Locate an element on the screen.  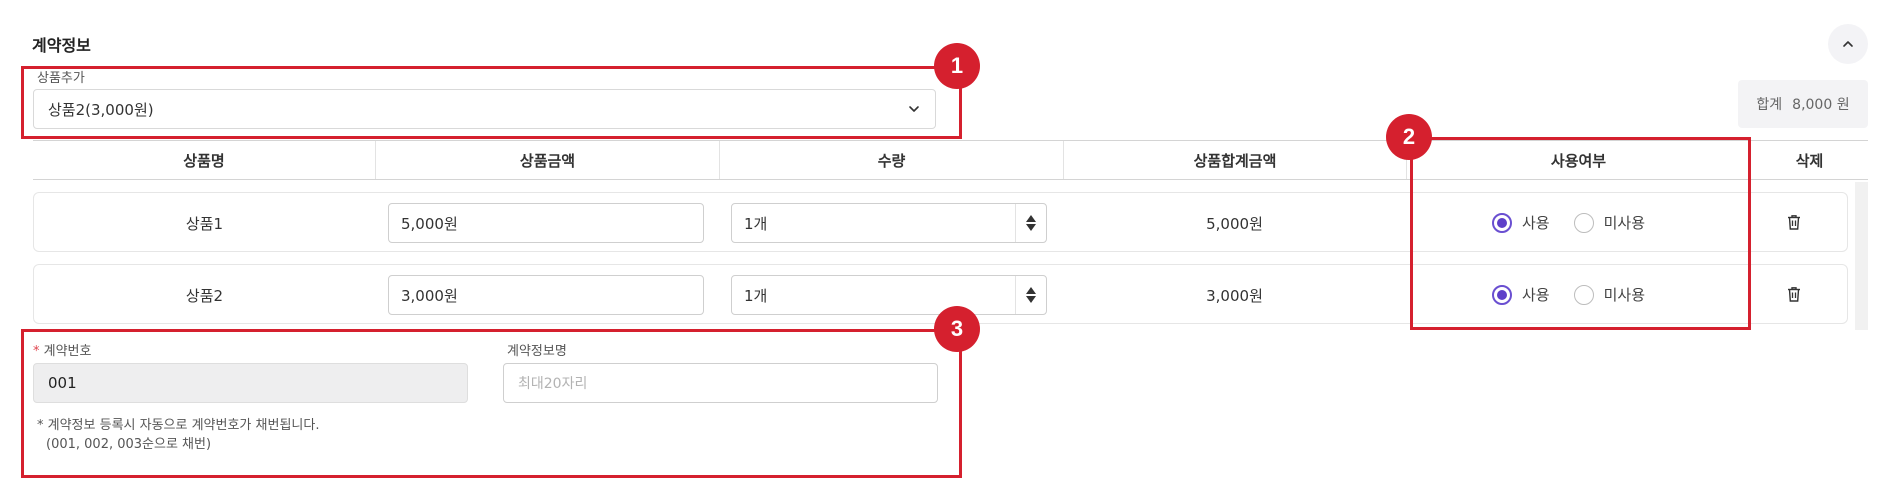
header-product-name: 상품명 is located at coordinates (204, 160).